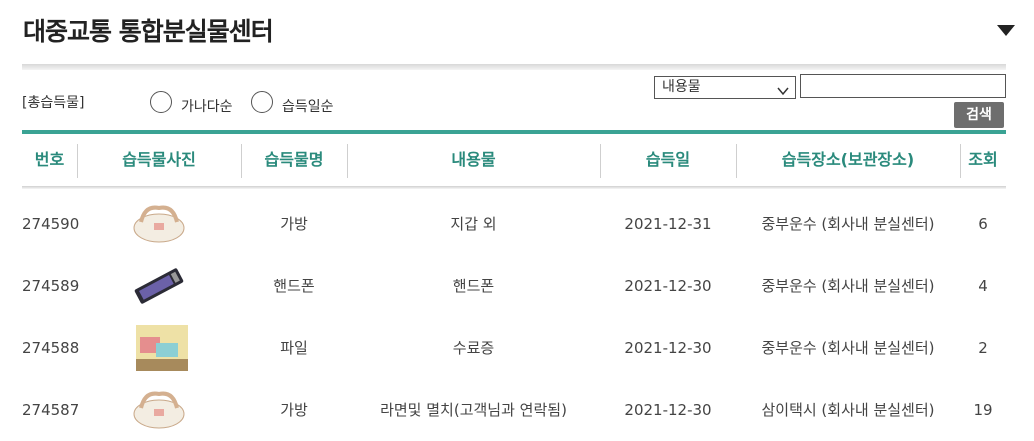 The width and height of the screenshot is (1034, 441). What do you see at coordinates (1006, 29) in the screenshot?
I see `triangle-down-icon` at bounding box center [1006, 29].